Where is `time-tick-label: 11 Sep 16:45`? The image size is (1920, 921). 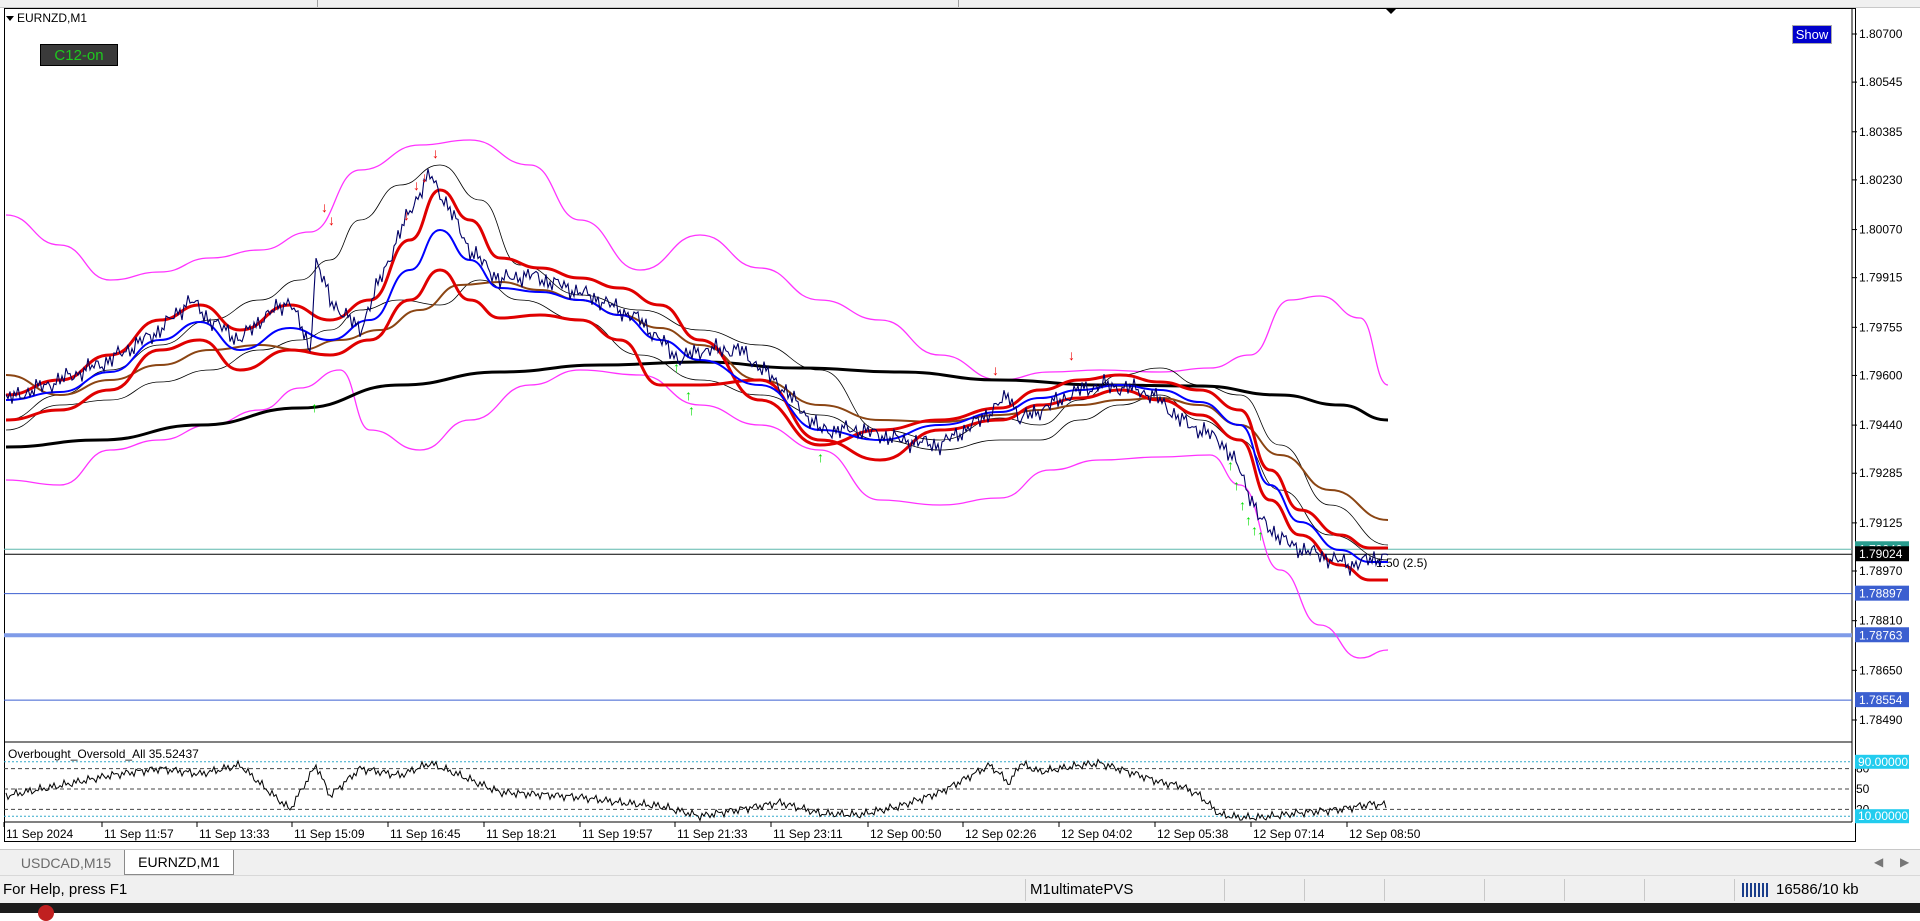
time-tick-label: 11 Sep 16:45 is located at coordinates (425, 834).